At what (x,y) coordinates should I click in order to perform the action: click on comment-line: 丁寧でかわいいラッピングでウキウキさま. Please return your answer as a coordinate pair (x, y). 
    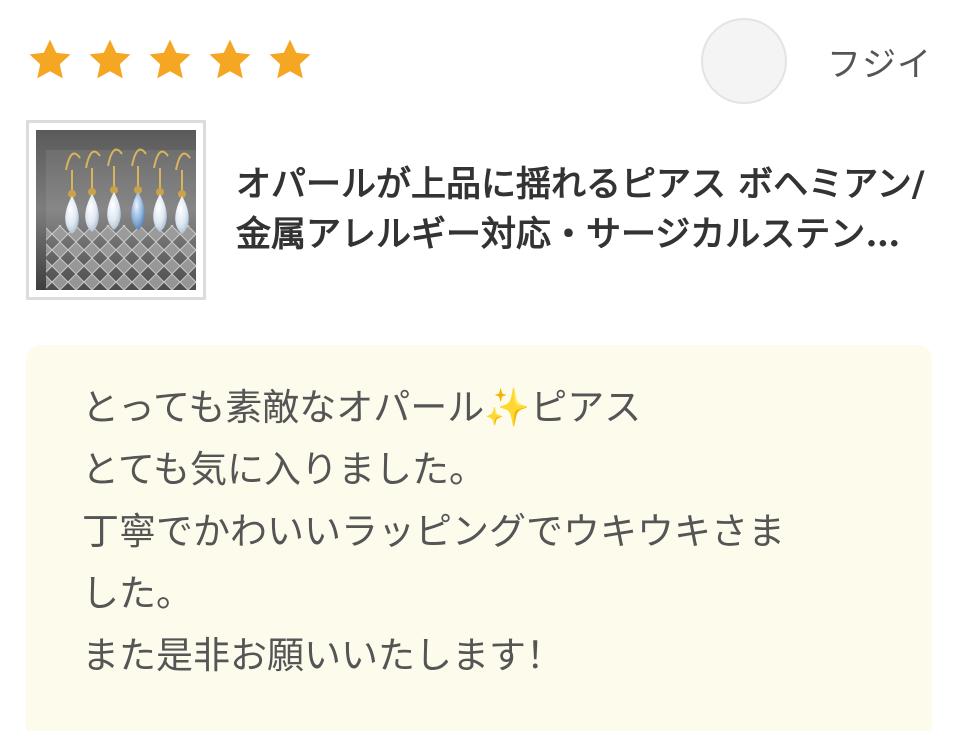
    Looking at the image, I should click on (433, 531).